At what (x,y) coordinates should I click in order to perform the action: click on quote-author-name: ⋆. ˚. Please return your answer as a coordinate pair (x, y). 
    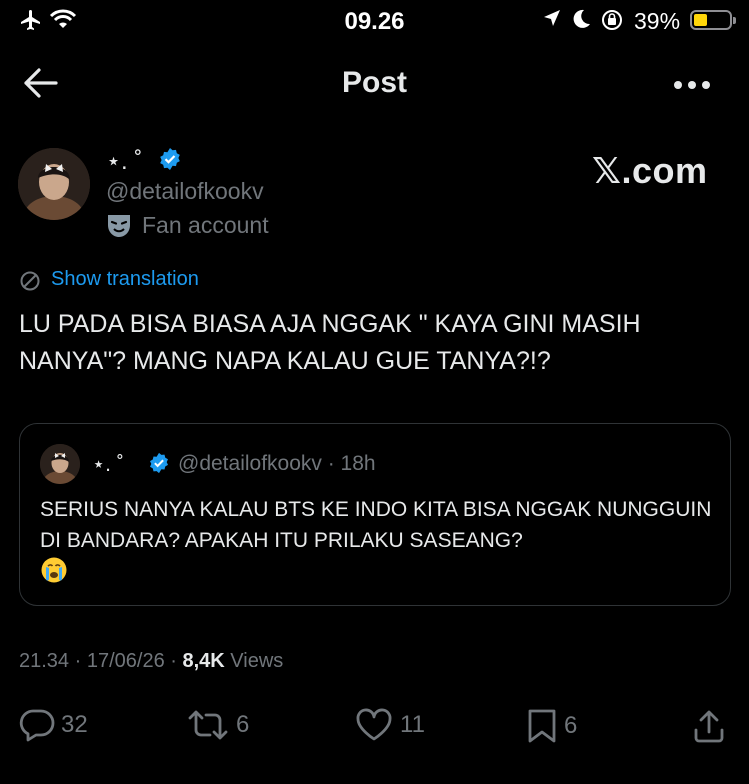
    Looking at the image, I should click on (108, 464).